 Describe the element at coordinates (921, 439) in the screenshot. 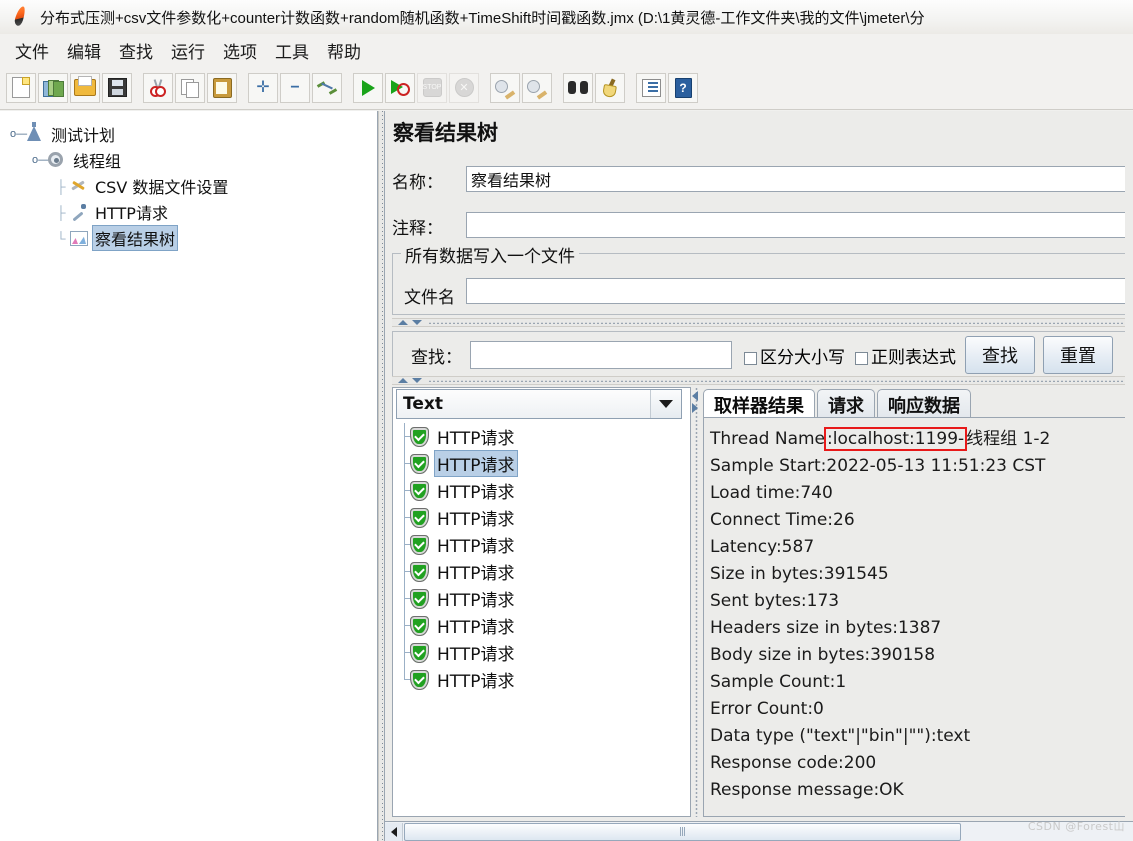

I see `thread-name-line: Thread Name:localhost:1199- 线程组 1-2` at that location.